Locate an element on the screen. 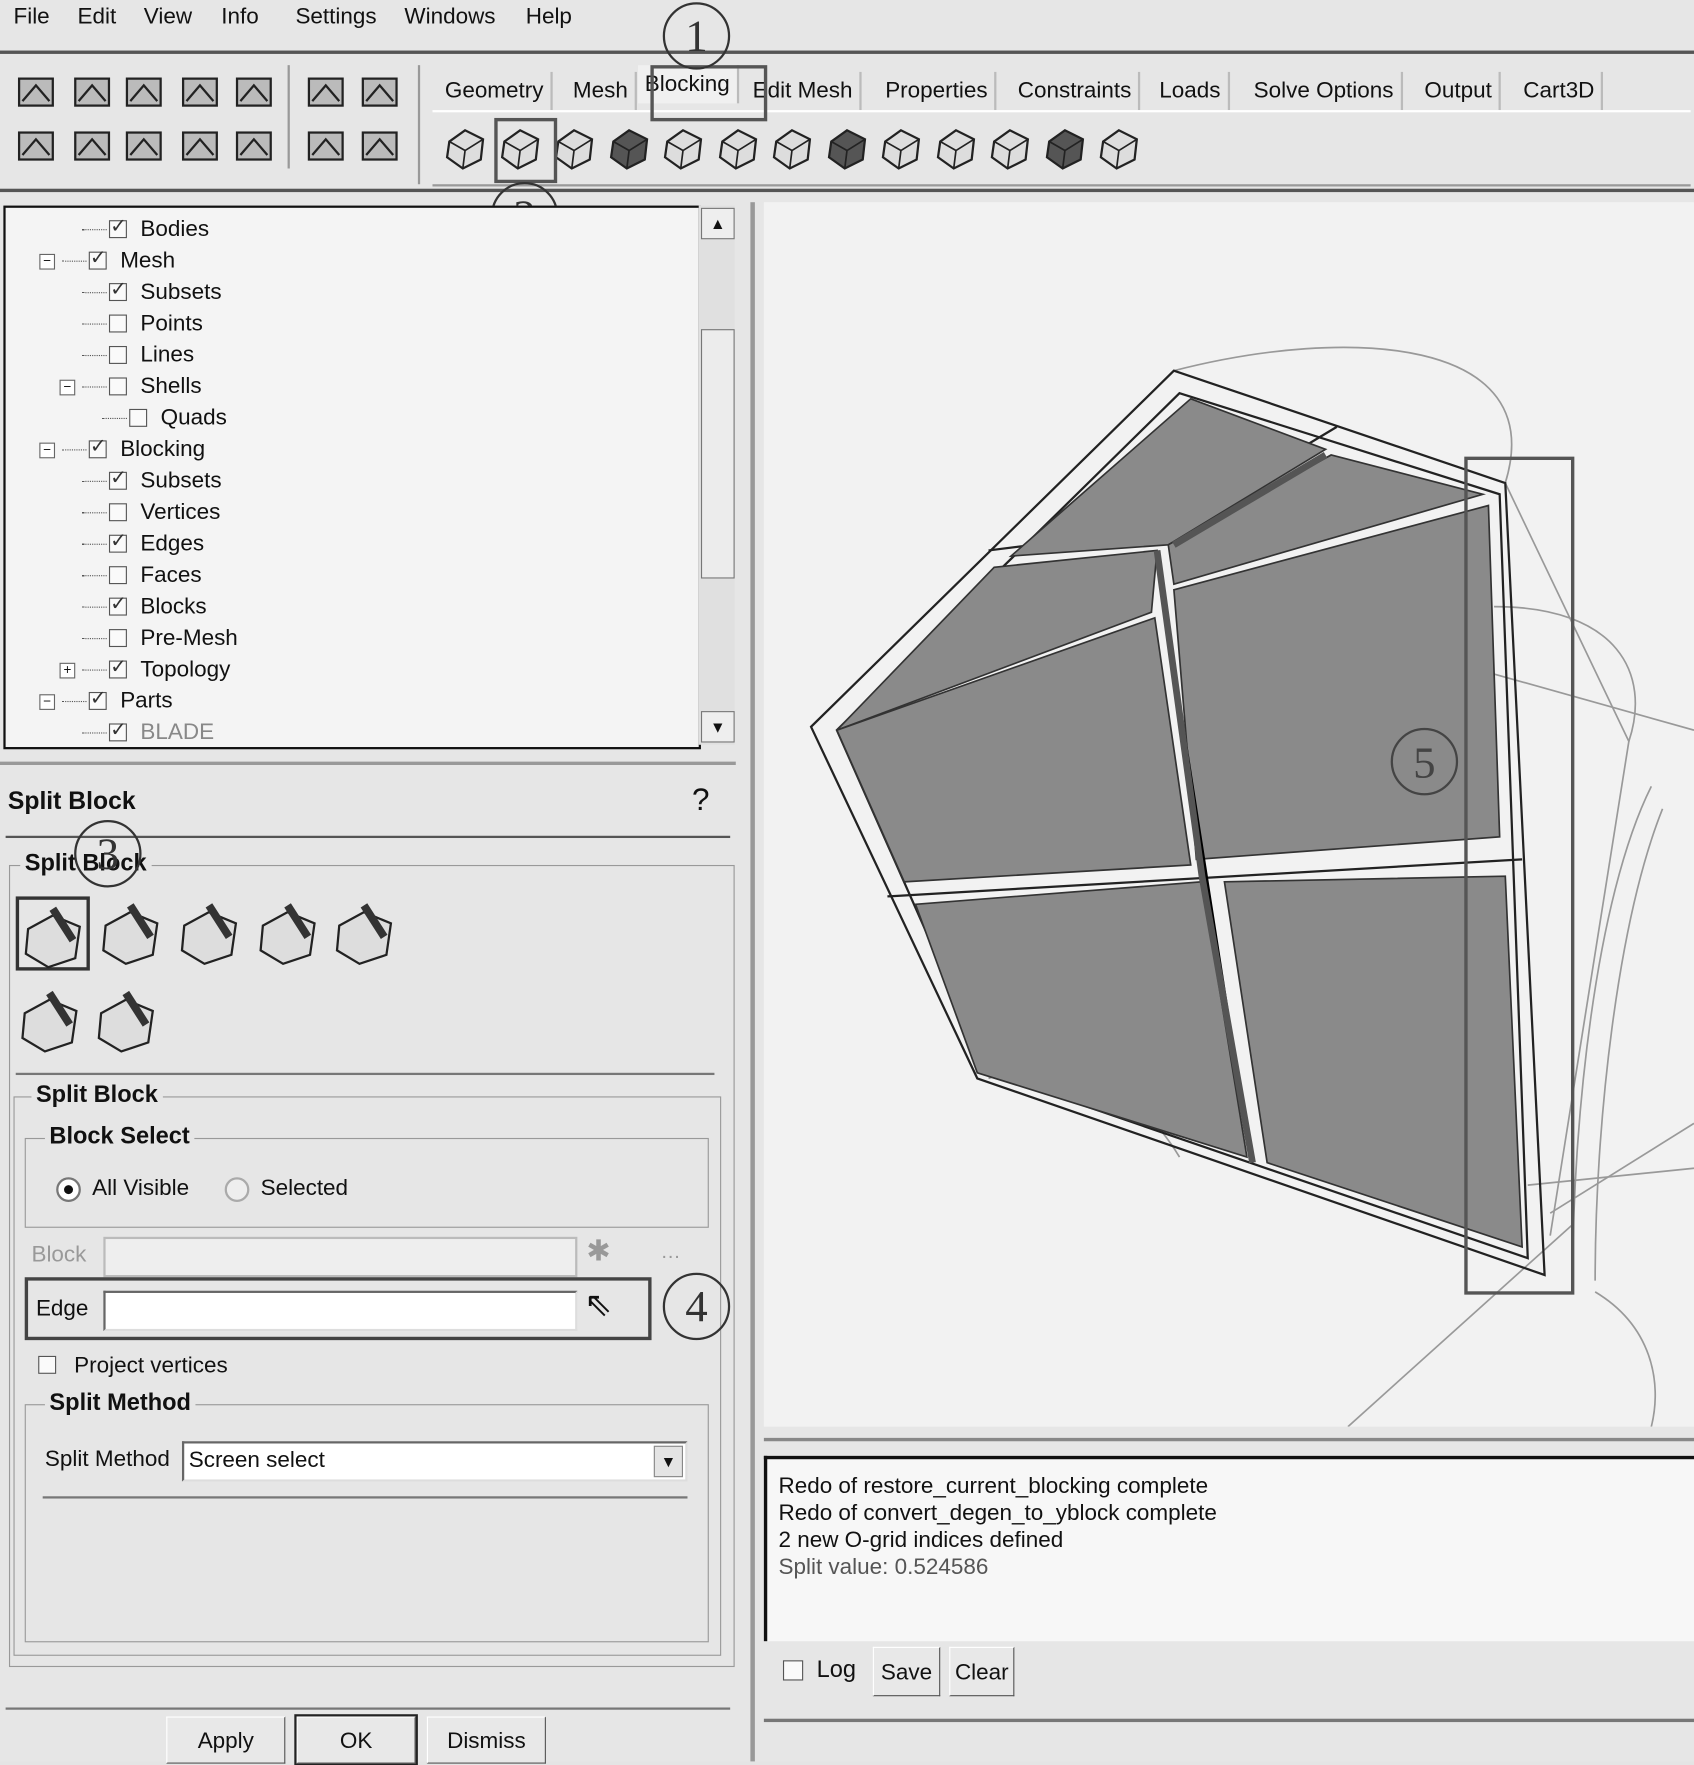 This screenshot has width=1694, height=1765. tab-geometry: Geometry is located at coordinates (495, 91).